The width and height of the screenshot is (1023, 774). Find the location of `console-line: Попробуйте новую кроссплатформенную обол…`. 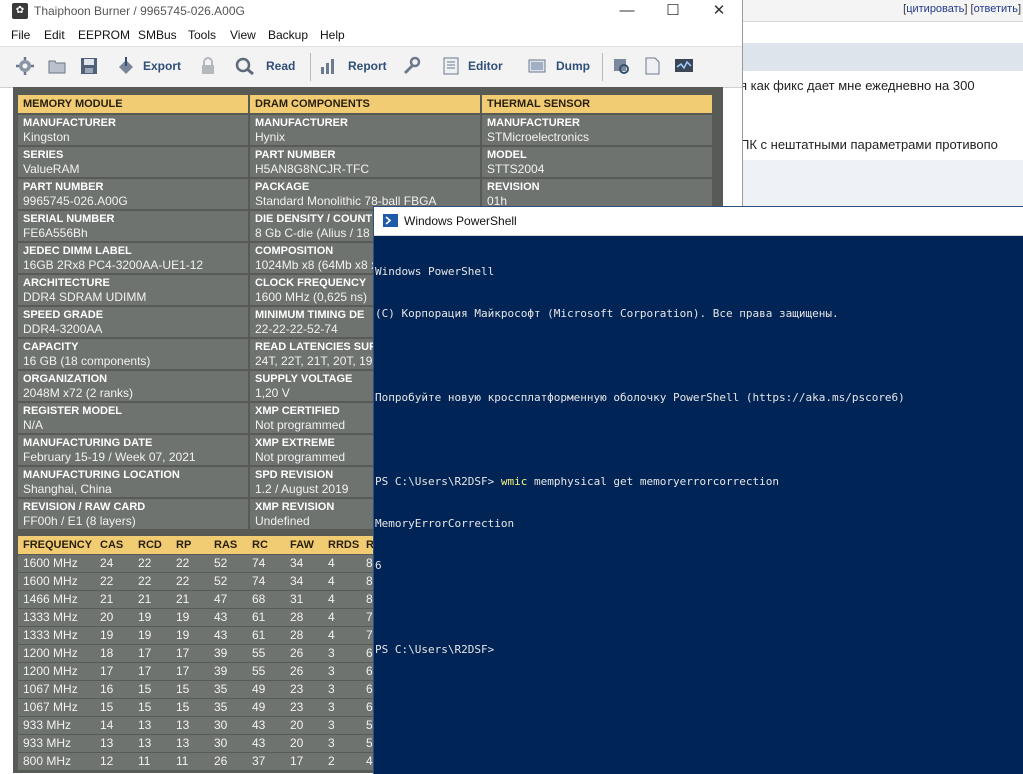

console-line: Попробуйте новую кроссплатформенную обол… is located at coordinates (640, 397).